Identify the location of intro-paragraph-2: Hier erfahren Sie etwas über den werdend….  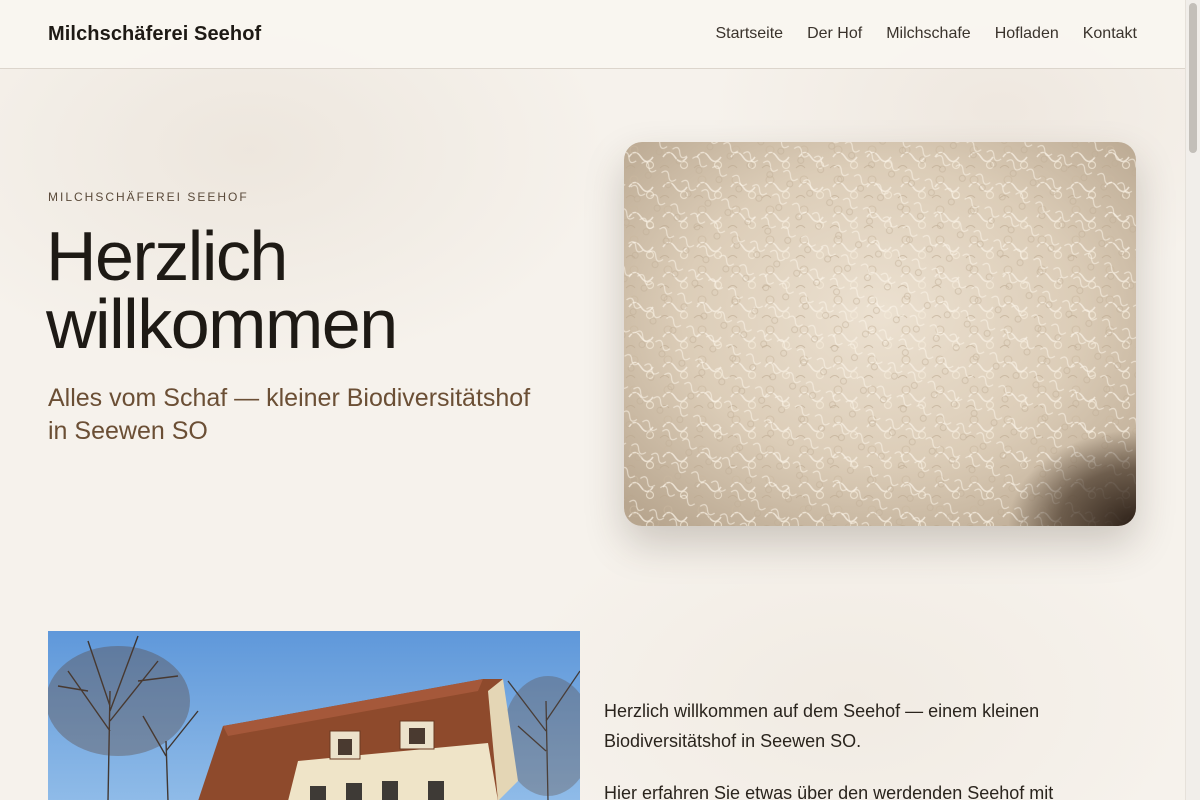
(829, 791).